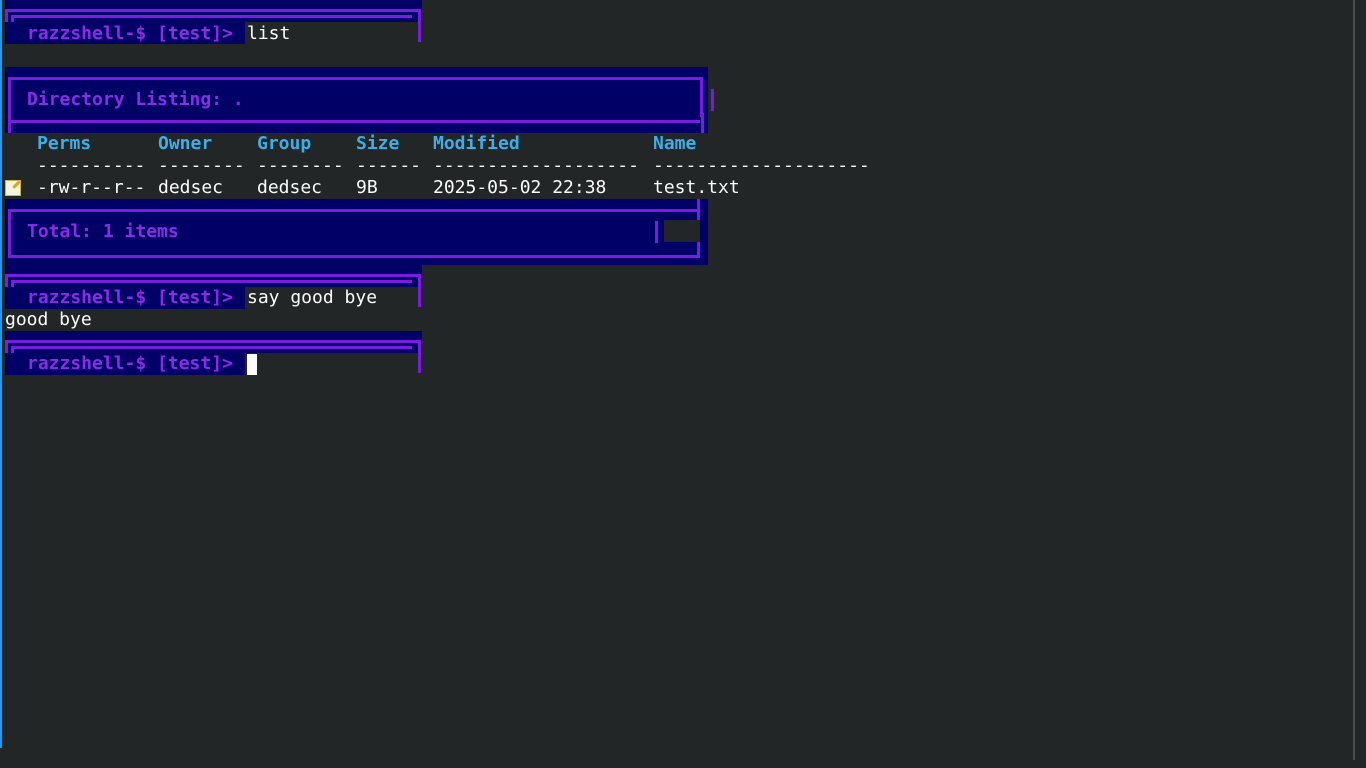 The height and width of the screenshot is (768, 1366). I want to click on column-header-name: Name, so click(675, 143).